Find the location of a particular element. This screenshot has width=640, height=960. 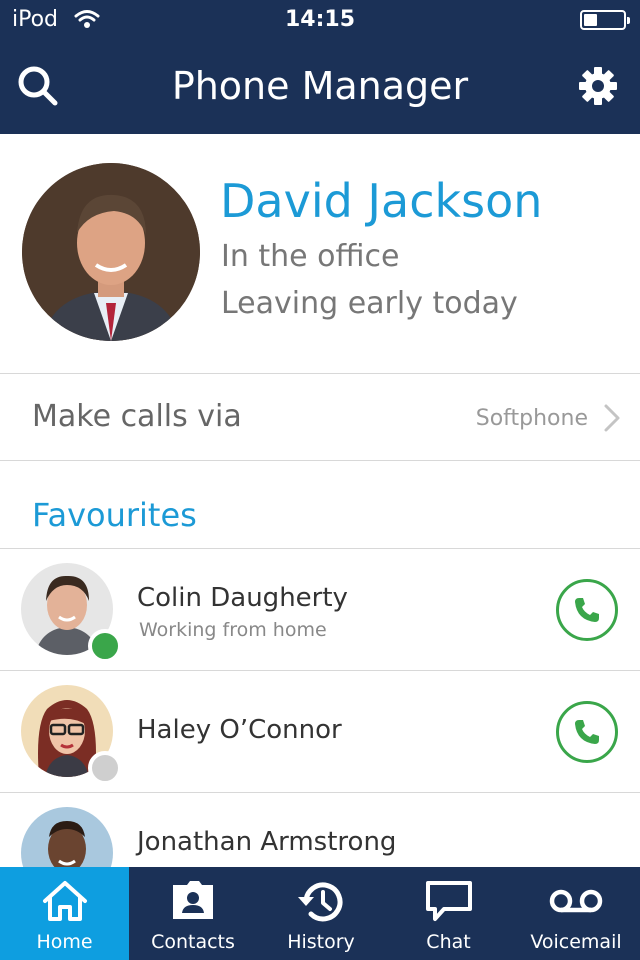

make-calls-value: Softphone is located at coordinates (531, 418).